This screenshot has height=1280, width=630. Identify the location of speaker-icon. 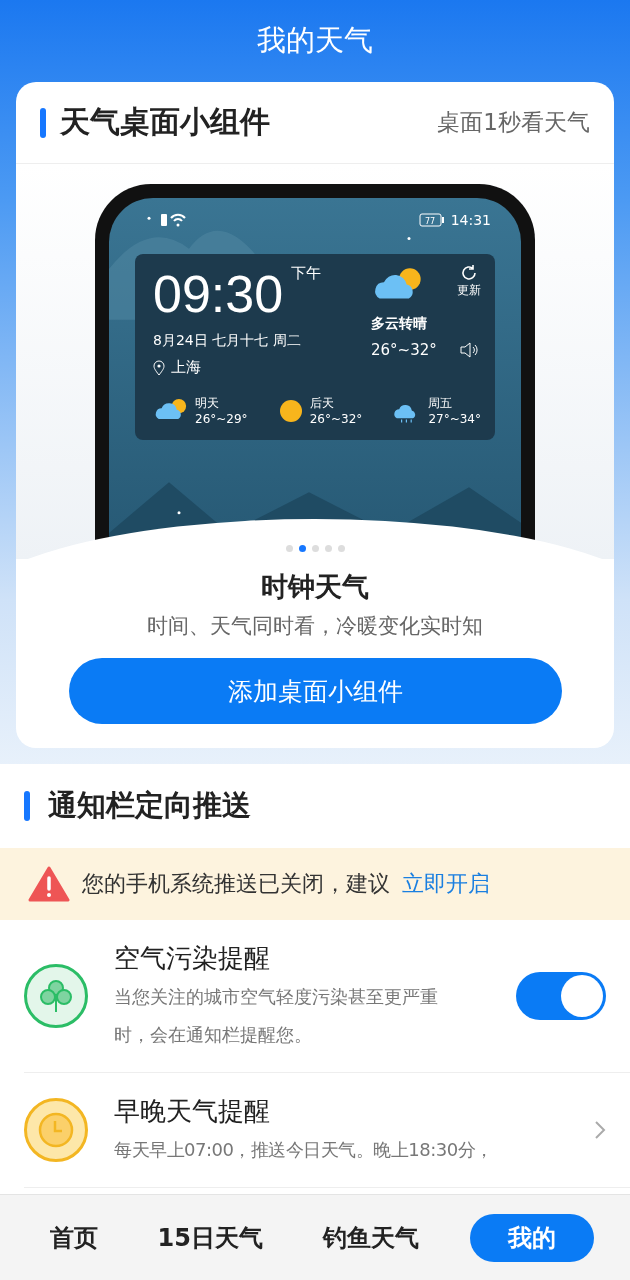
(468, 350).